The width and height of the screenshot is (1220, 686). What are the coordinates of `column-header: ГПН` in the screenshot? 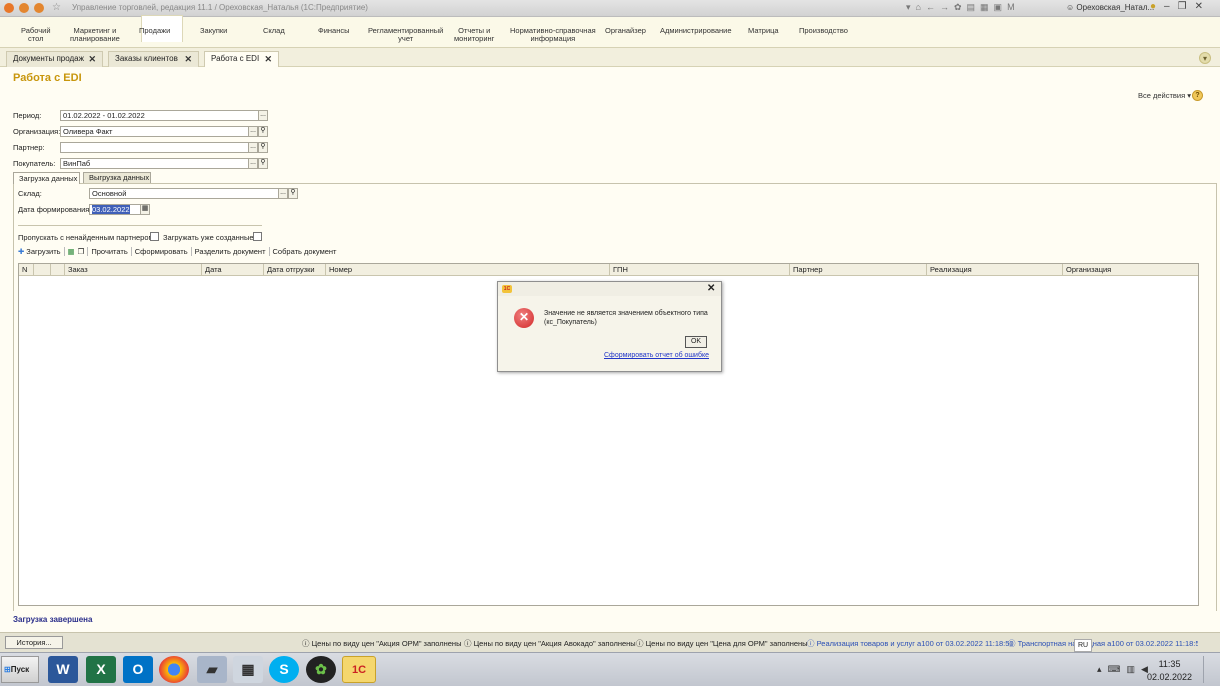 It's located at (699, 270).